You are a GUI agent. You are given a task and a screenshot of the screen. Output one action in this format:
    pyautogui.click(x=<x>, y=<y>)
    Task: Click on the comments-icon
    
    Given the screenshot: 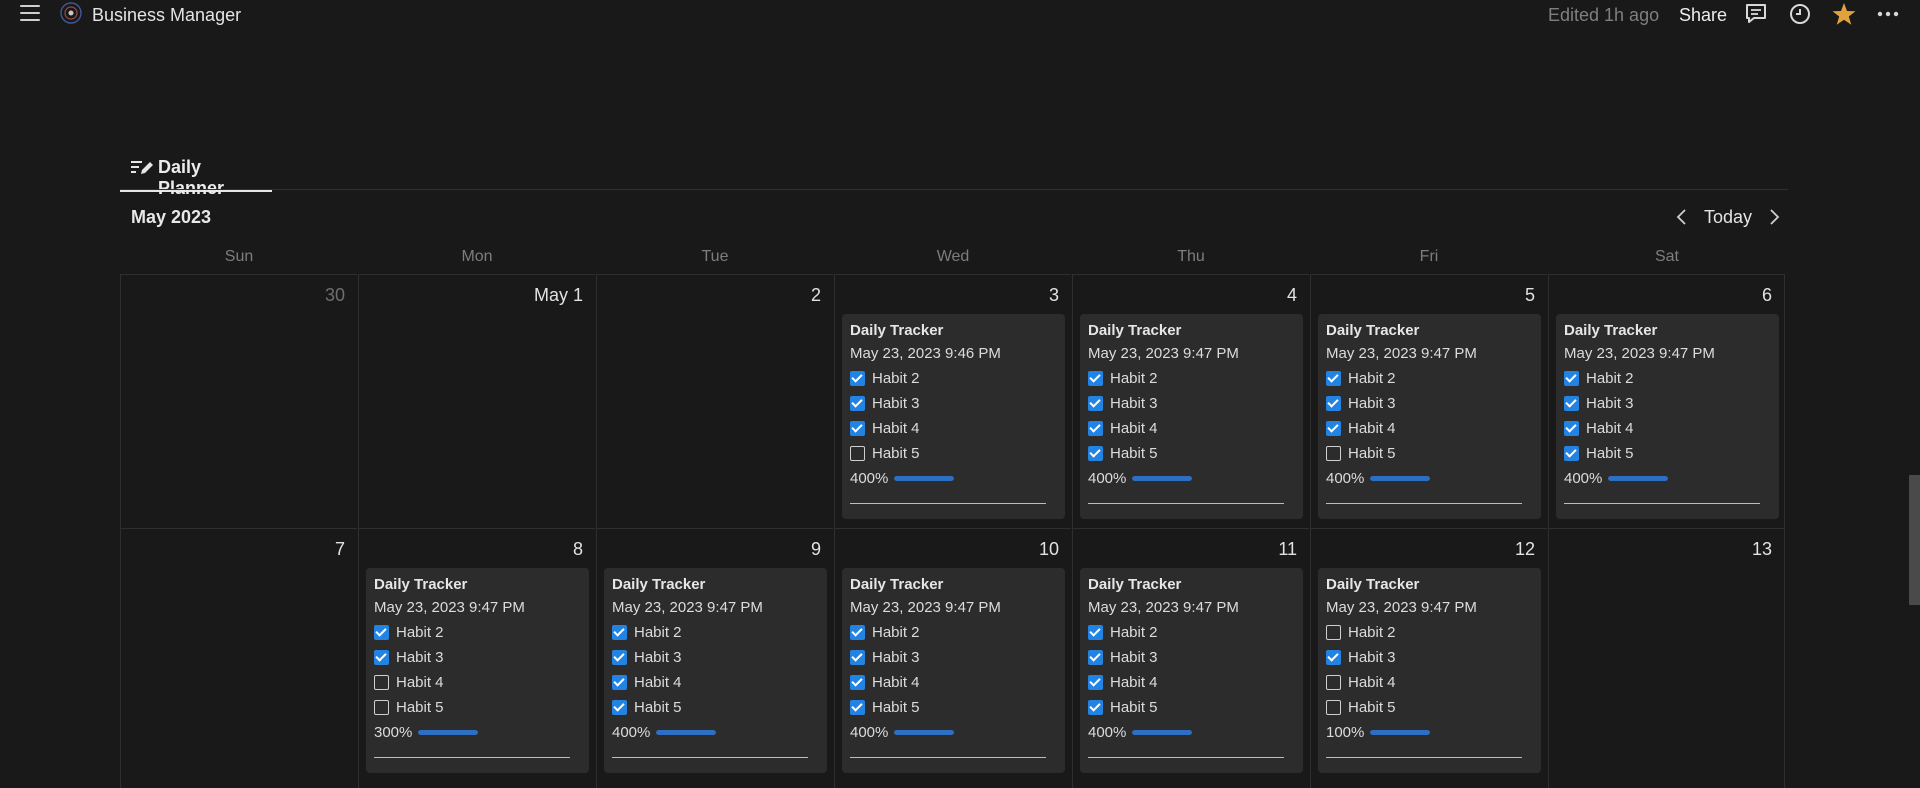 What is the action you would take?
    pyautogui.click(x=1756, y=14)
    